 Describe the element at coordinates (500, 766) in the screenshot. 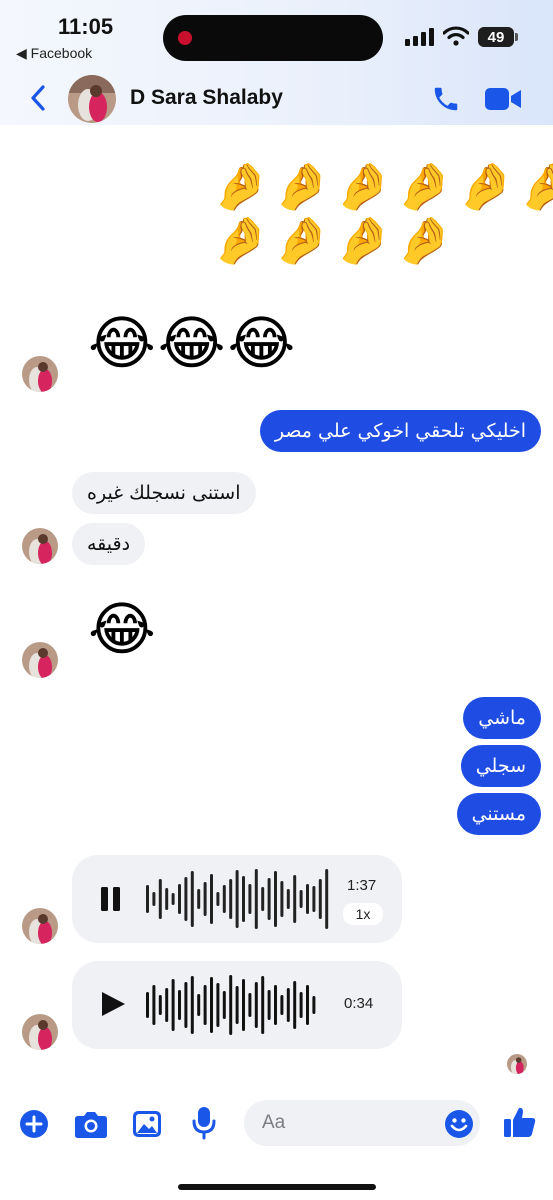

I see `outgoing-message: سجلي` at that location.